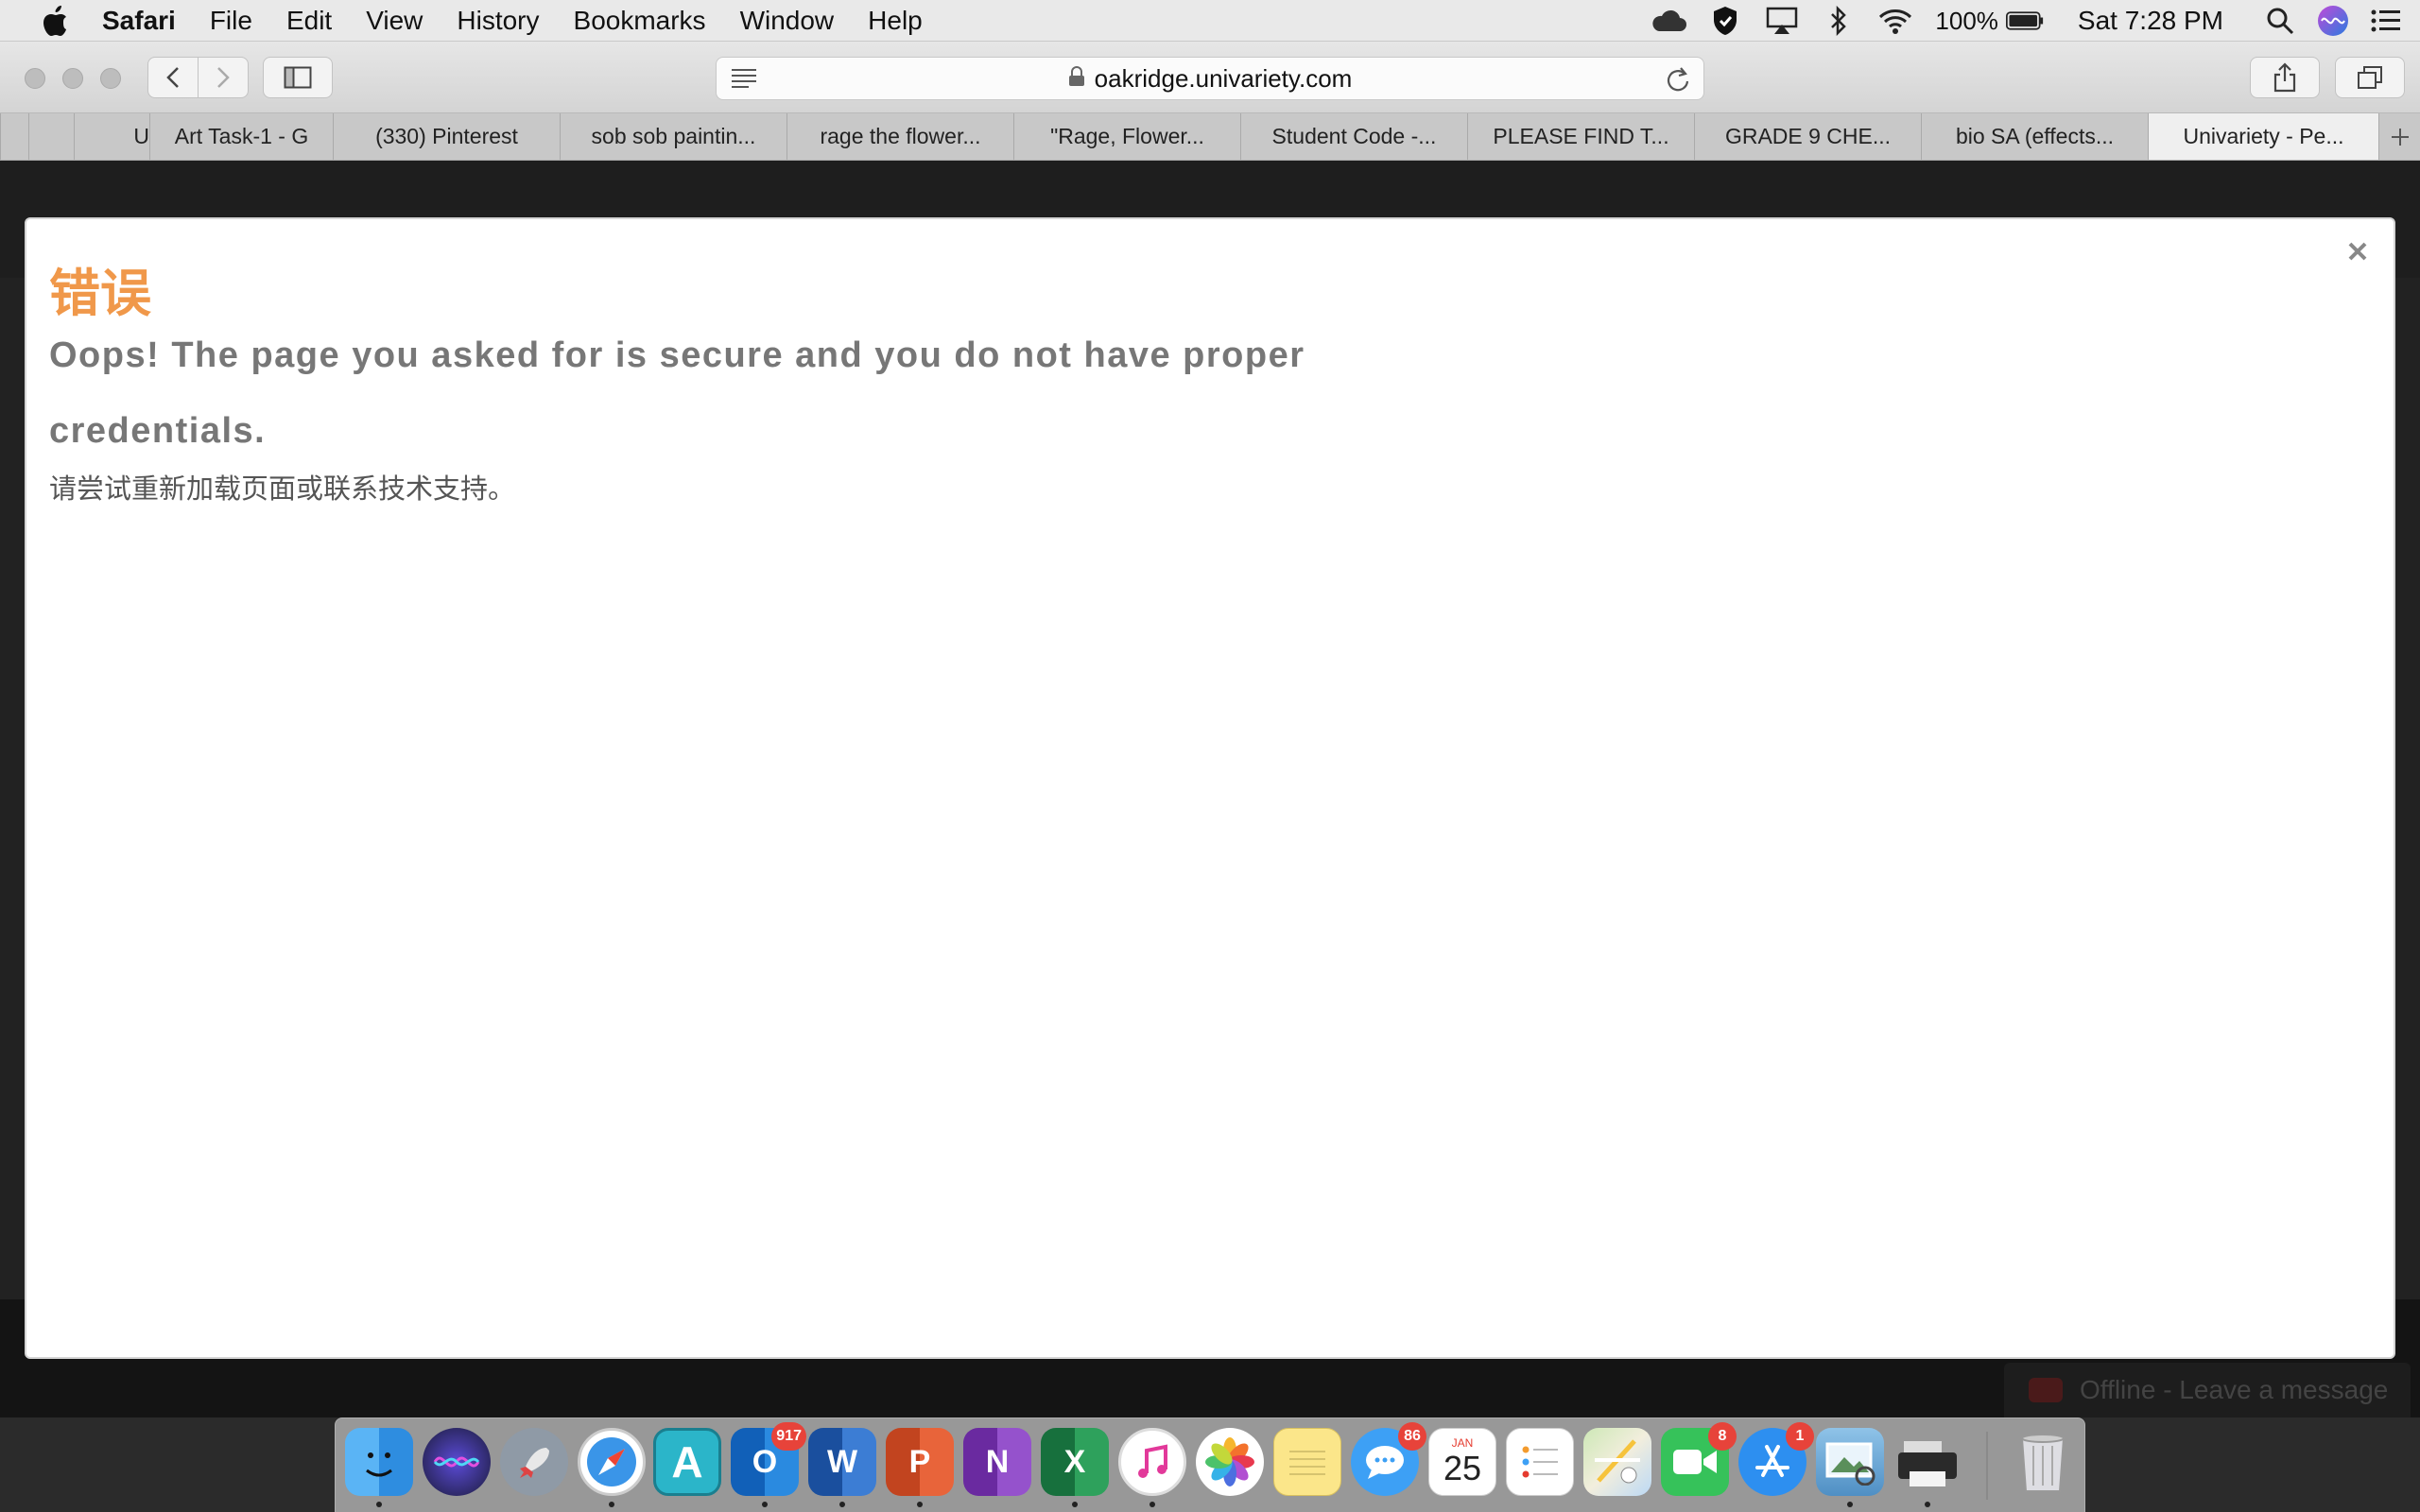 The image size is (2420, 1512). What do you see at coordinates (1224, 78) in the screenshot?
I see `url-text: oakridge.univariety.com` at bounding box center [1224, 78].